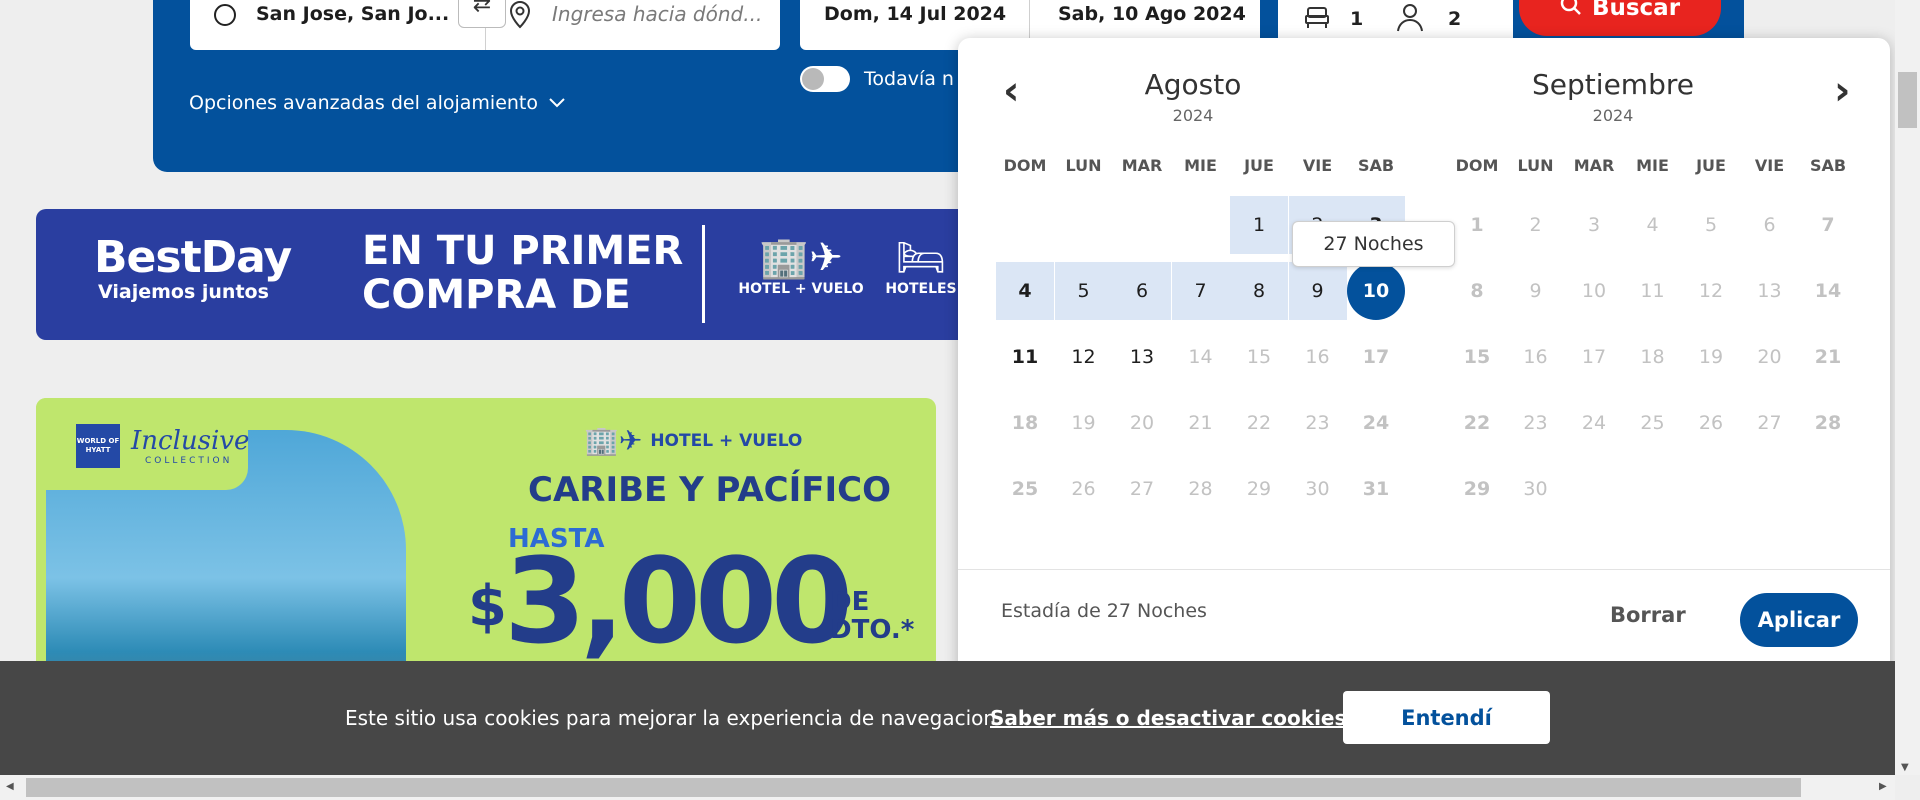 This screenshot has height=800, width=1920. I want to click on calendar-day: 31, so click(1376, 489).